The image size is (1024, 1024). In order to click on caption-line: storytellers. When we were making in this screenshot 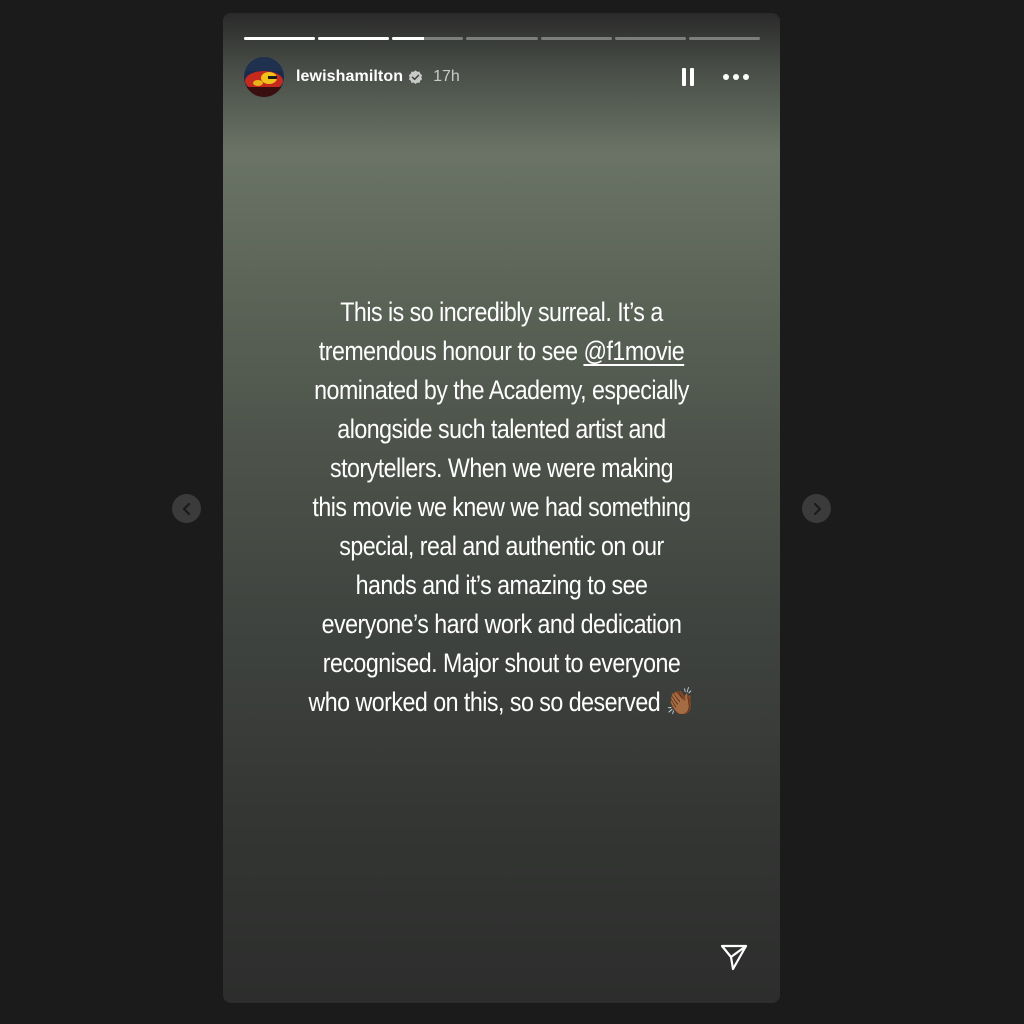, I will do `click(501, 468)`.